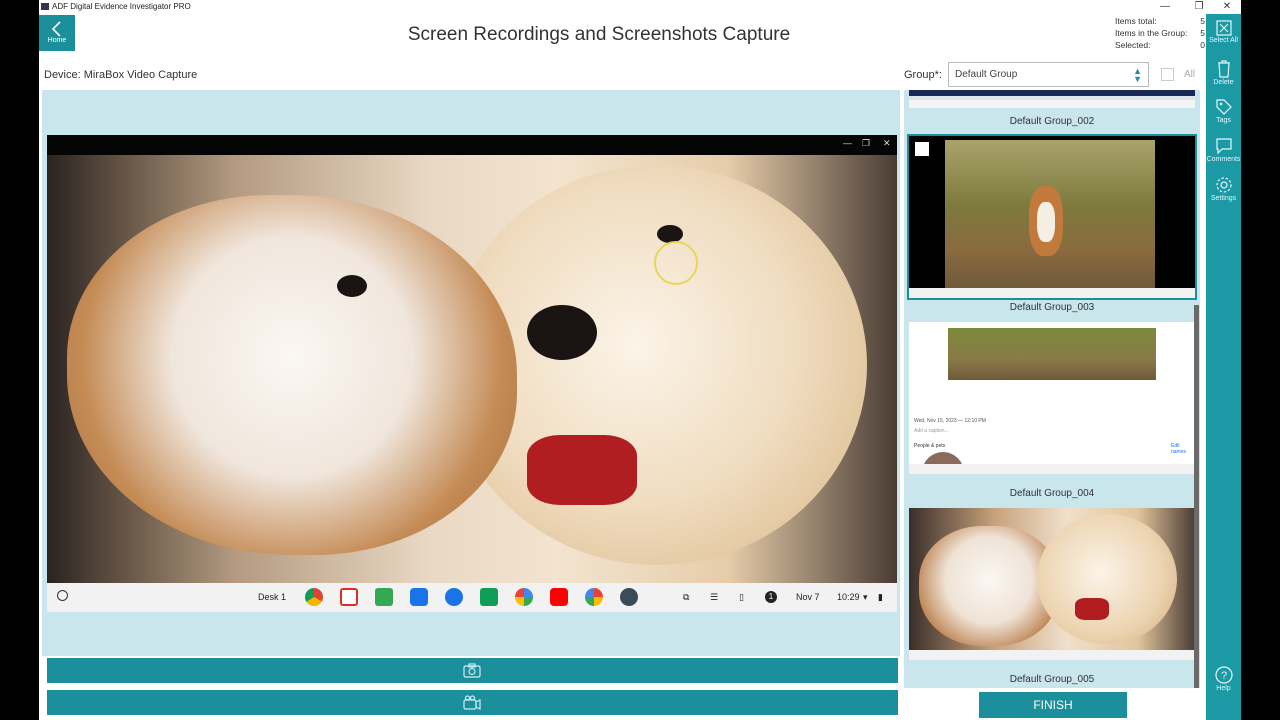 This screenshot has height=720, width=1280. Describe the element at coordinates (686, 597) in the screenshot. I see `screen-capture-icon: ⧉` at that location.